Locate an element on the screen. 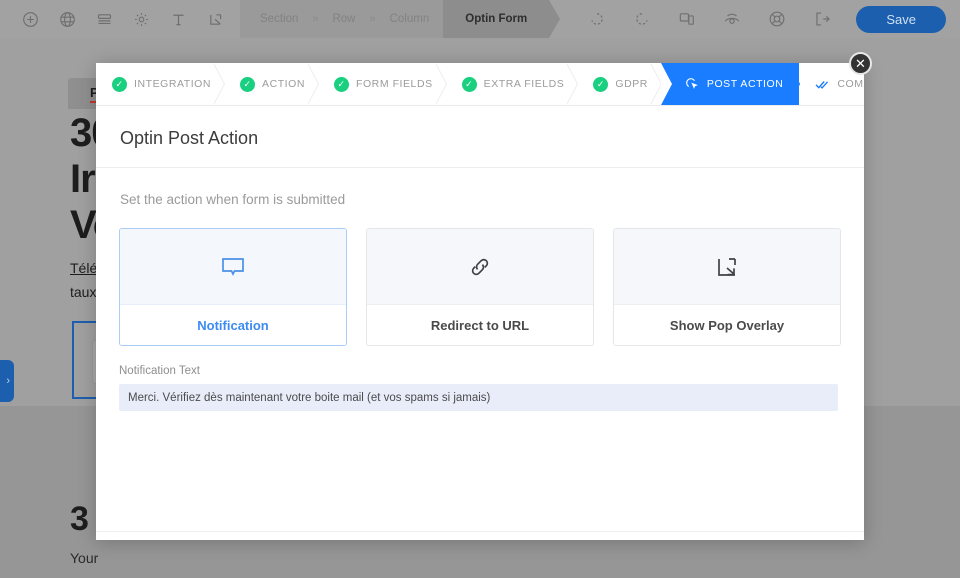 The width and height of the screenshot is (960, 578). wizard-step-action: ✓ ACTION is located at coordinates (271, 84).